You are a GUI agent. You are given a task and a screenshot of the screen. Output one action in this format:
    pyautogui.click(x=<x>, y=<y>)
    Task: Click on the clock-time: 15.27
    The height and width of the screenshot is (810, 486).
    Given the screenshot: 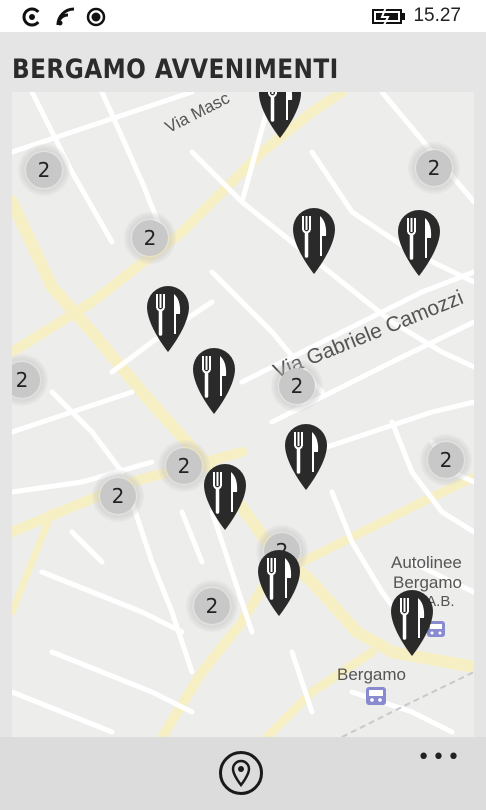 What is the action you would take?
    pyautogui.click(x=437, y=15)
    